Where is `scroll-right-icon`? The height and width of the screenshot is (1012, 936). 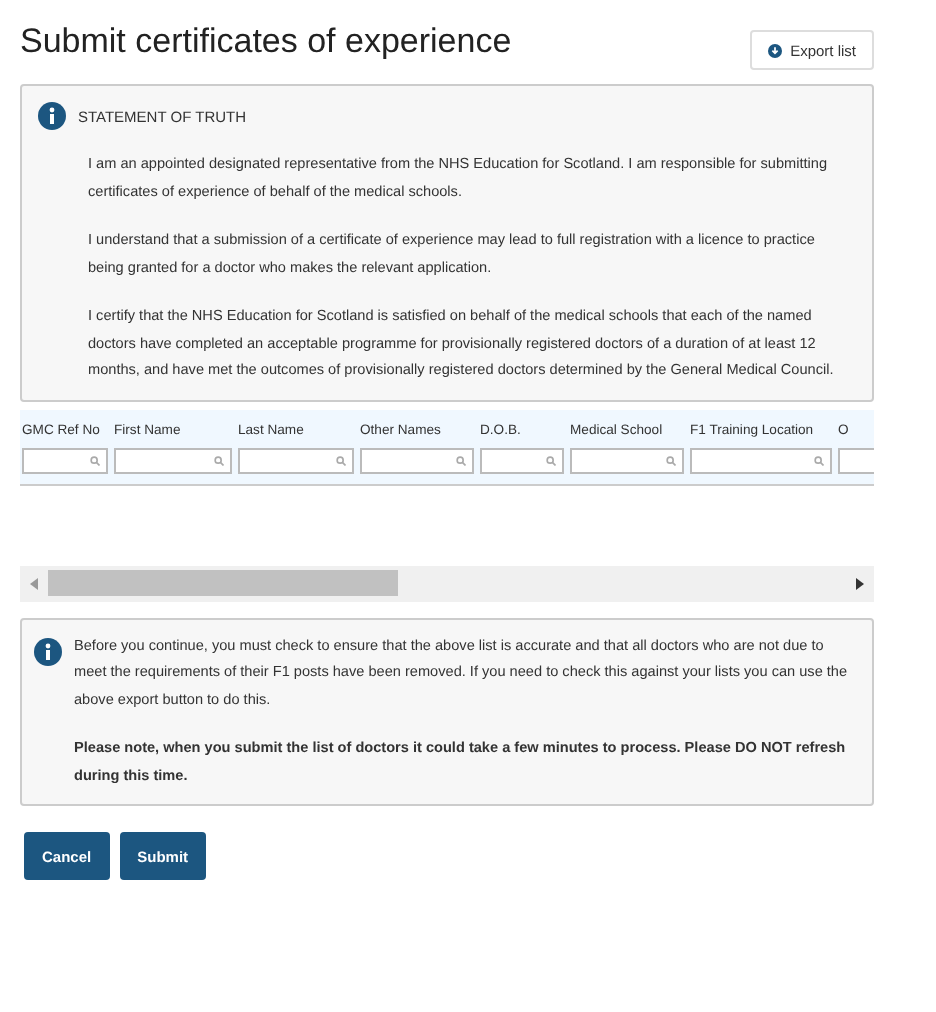 scroll-right-icon is located at coordinates (860, 583).